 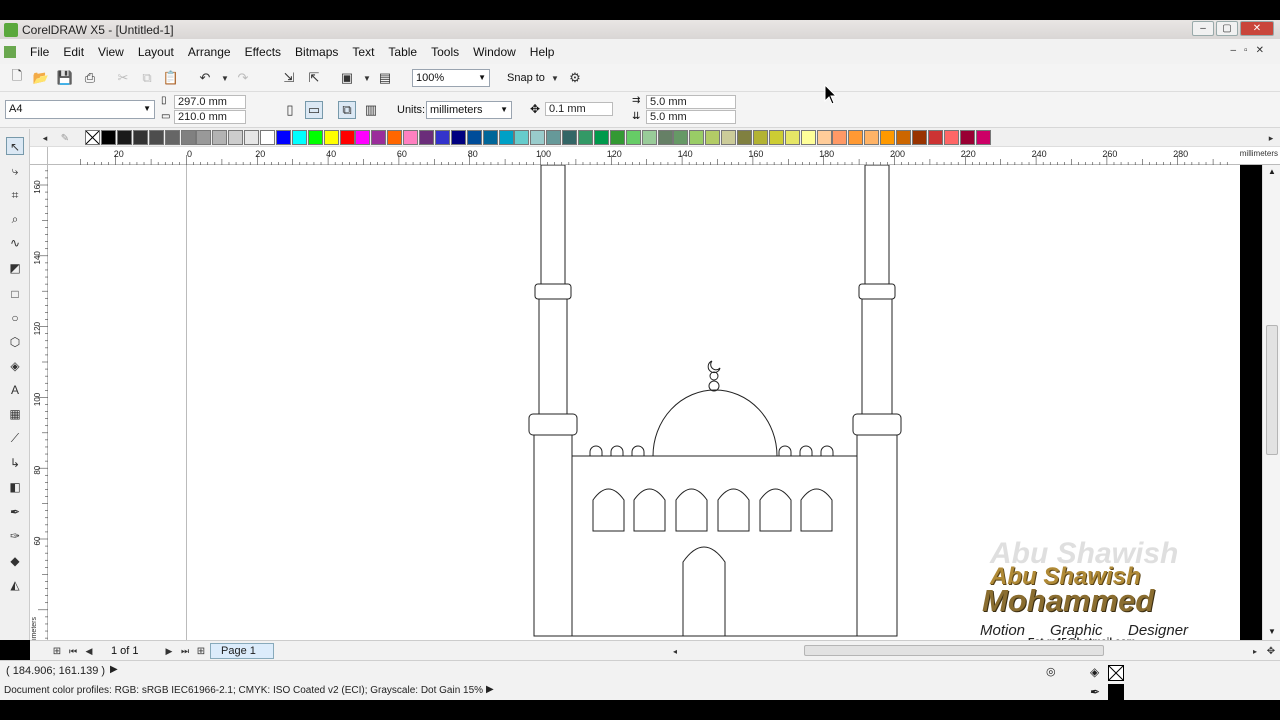 What do you see at coordinates (1227, 28) in the screenshot?
I see `maximize-icon: ▢` at bounding box center [1227, 28].